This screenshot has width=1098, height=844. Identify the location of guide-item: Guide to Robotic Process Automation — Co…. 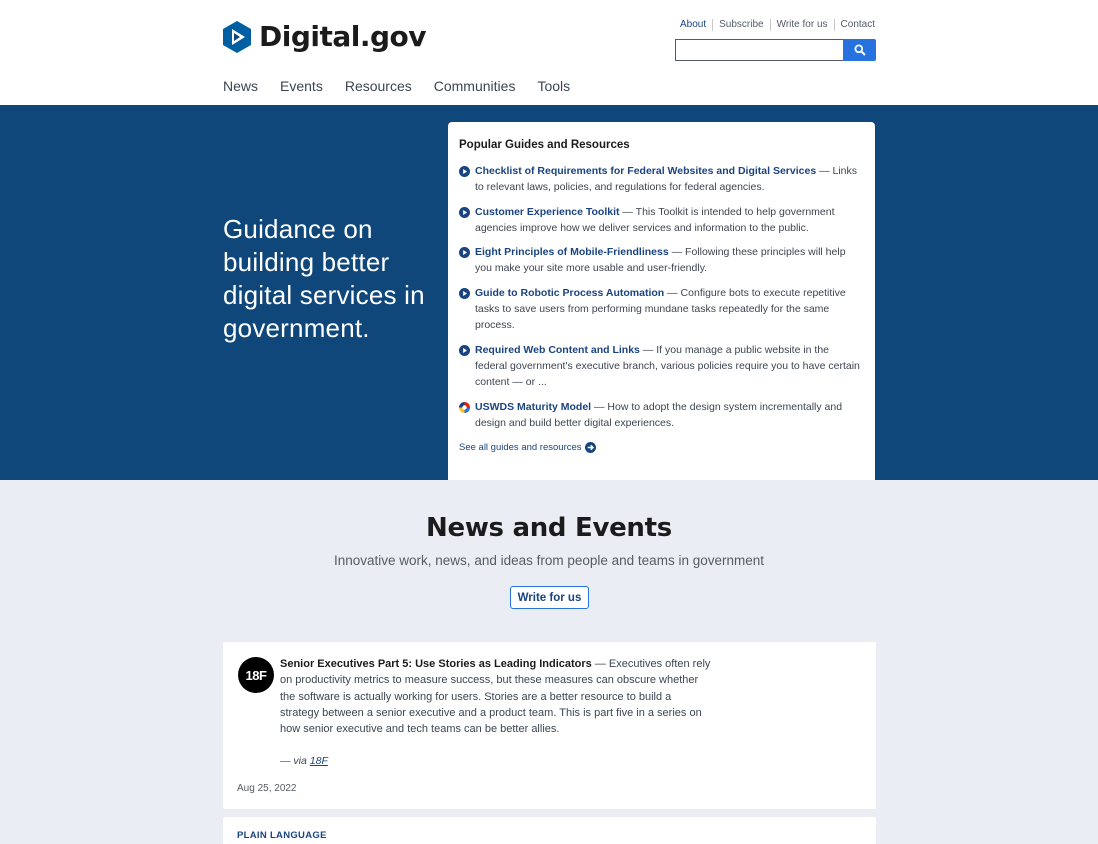
(661, 309).